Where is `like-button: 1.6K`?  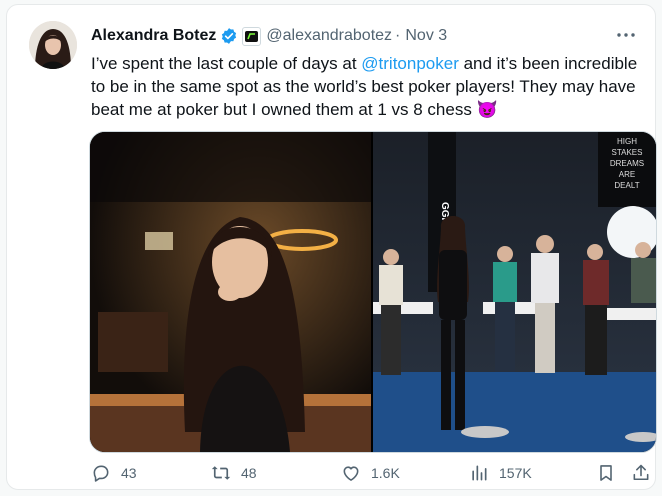 like-button: 1.6K is located at coordinates (370, 473).